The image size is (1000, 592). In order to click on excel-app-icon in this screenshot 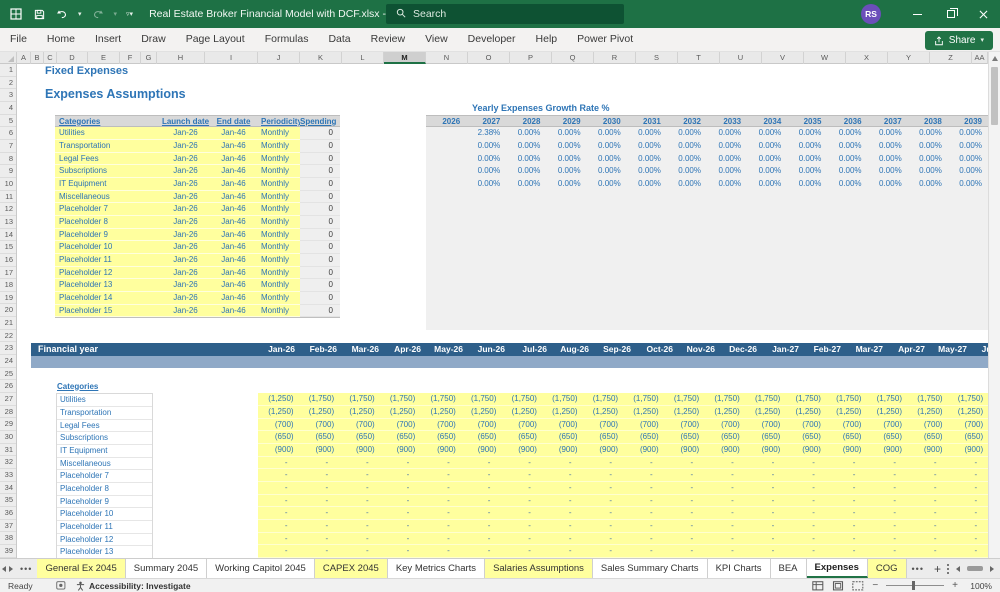, I will do `click(16, 14)`.